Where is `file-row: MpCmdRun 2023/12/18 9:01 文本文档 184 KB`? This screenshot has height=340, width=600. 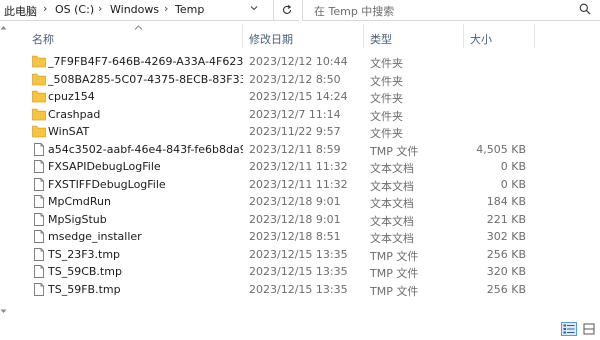 file-row: MpCmdRun 2023/12/18 9:01 文本文档 184 KB is located at coordinates (304, 202).